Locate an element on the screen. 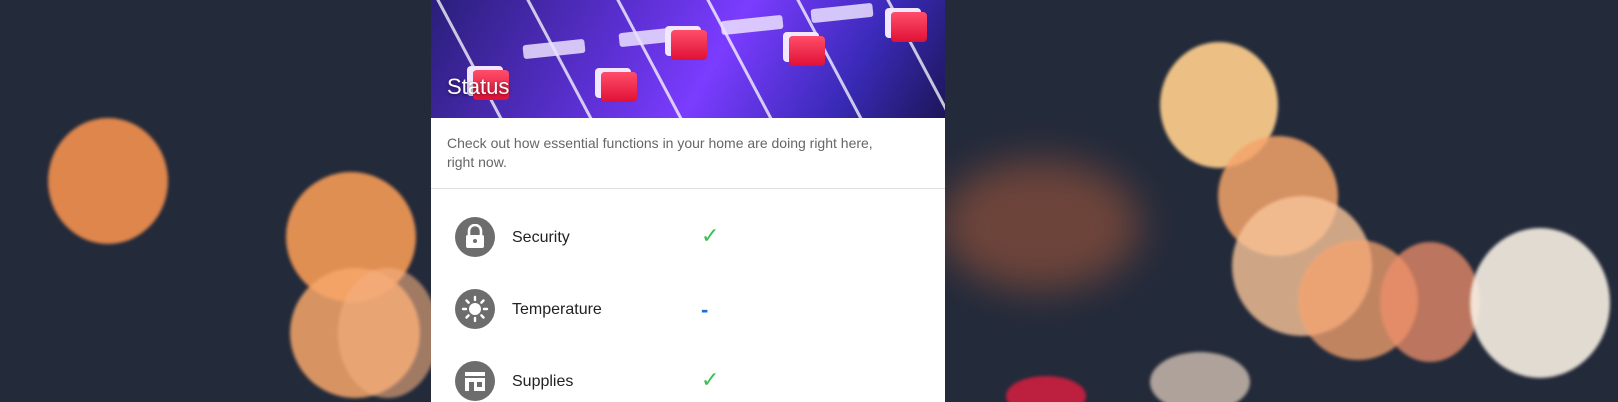 The width and height of the screenshot is (1618, 402). status-label: Supplies is located at coordinates (543, 381).